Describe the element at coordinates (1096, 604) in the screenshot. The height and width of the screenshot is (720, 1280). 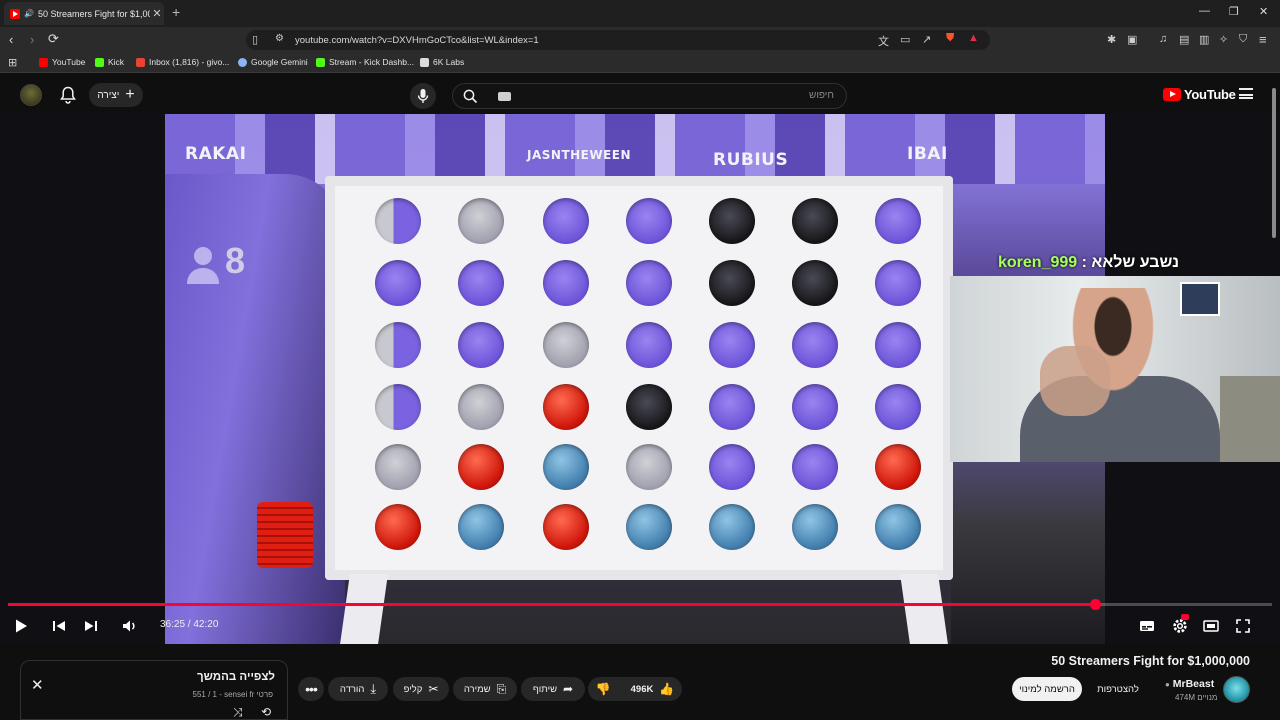
I see `scrubber-handle` at that location.